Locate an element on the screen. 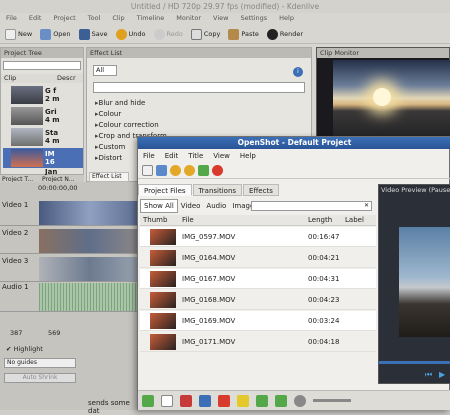 The width and height of the screenshot is (450, 415). new-label: New is located at coordinates (25, 34).